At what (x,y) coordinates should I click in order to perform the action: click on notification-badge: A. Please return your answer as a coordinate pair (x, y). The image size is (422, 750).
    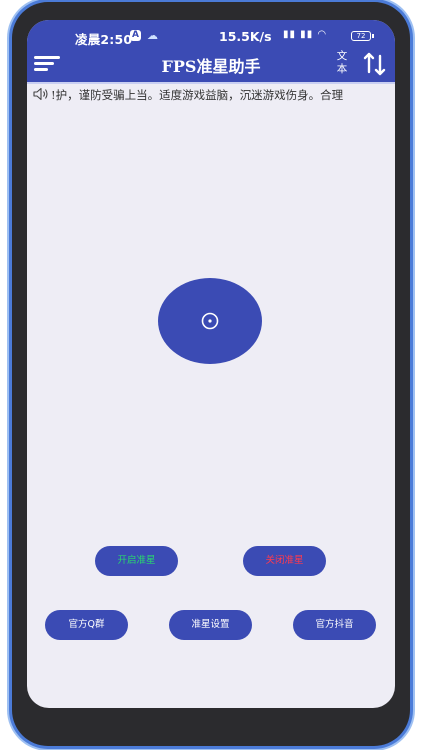
    Looking at the image, I should click on (135, 35).